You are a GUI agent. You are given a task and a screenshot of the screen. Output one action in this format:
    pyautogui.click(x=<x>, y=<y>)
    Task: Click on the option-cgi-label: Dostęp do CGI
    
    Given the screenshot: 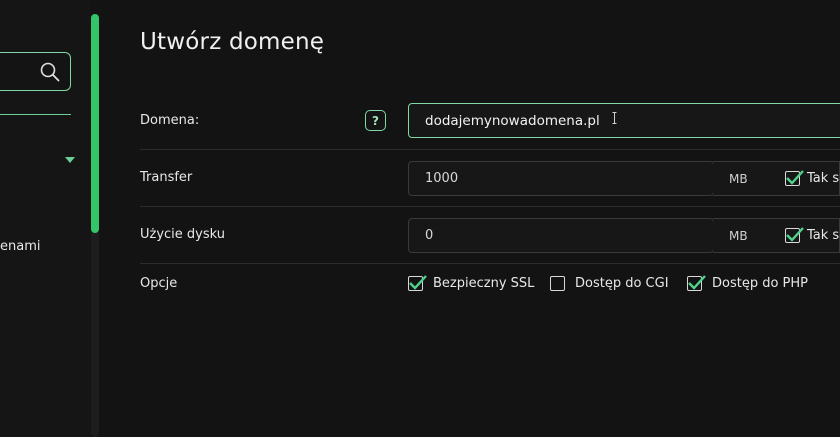 What is the action you would take?
    pyautogui.click(x=622, y=283)
    